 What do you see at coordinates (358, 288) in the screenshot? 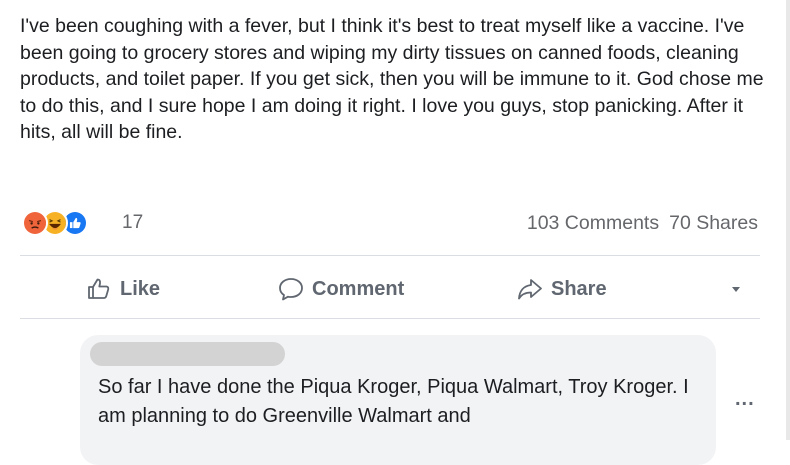
I see `comment-label: Comment` at bounding box center [358, 288].